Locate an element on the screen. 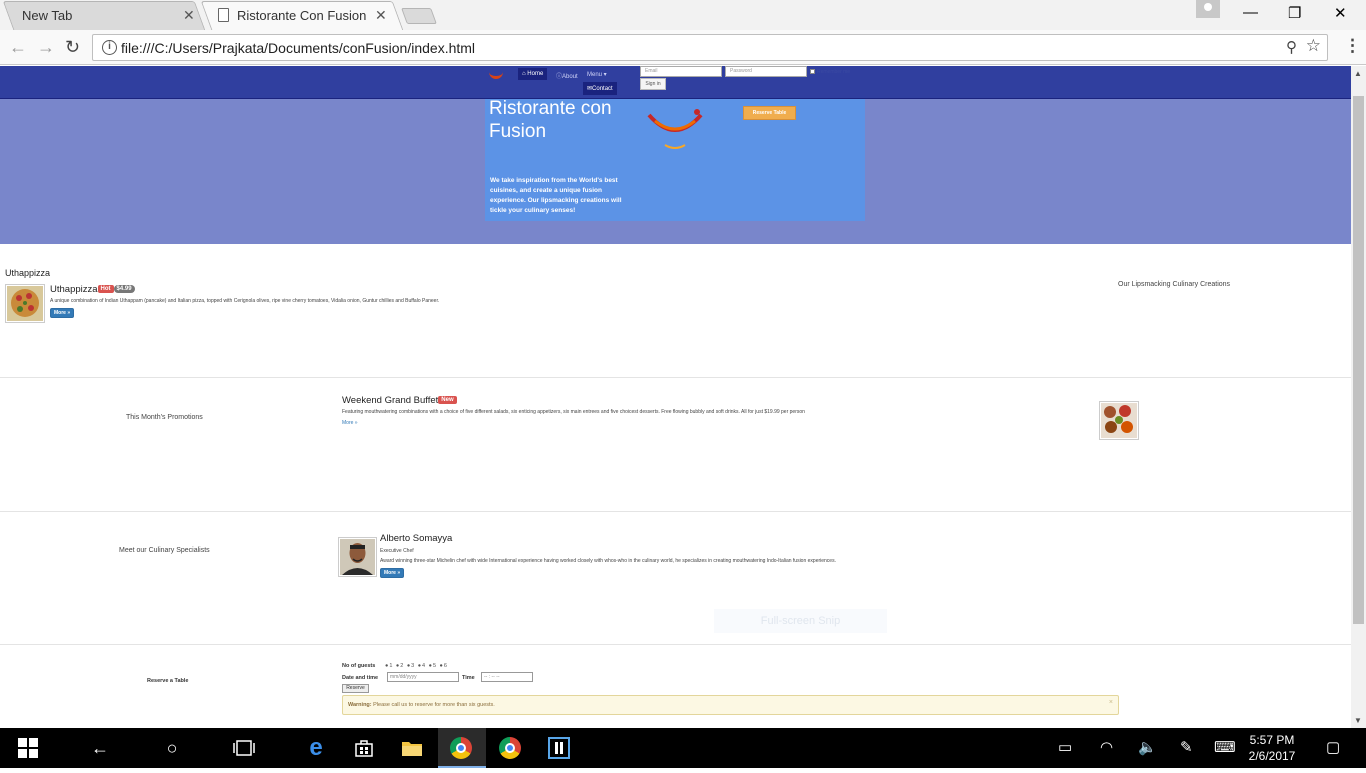 Image resolution: width=1366 pixels, height=773 pixels. close-window-icon: ✕ is located at coordinates (1340, 13).